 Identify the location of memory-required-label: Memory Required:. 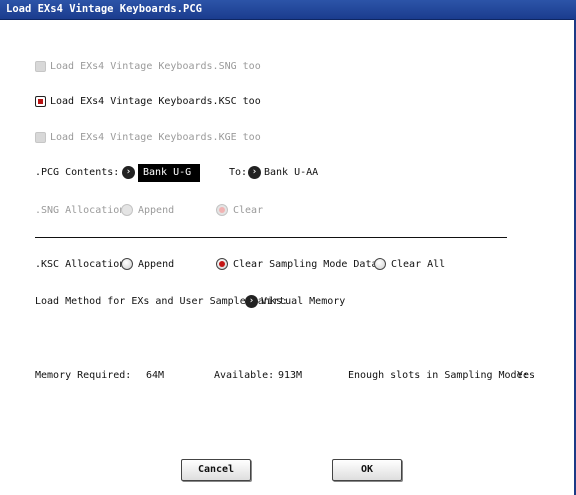
(83, 375).